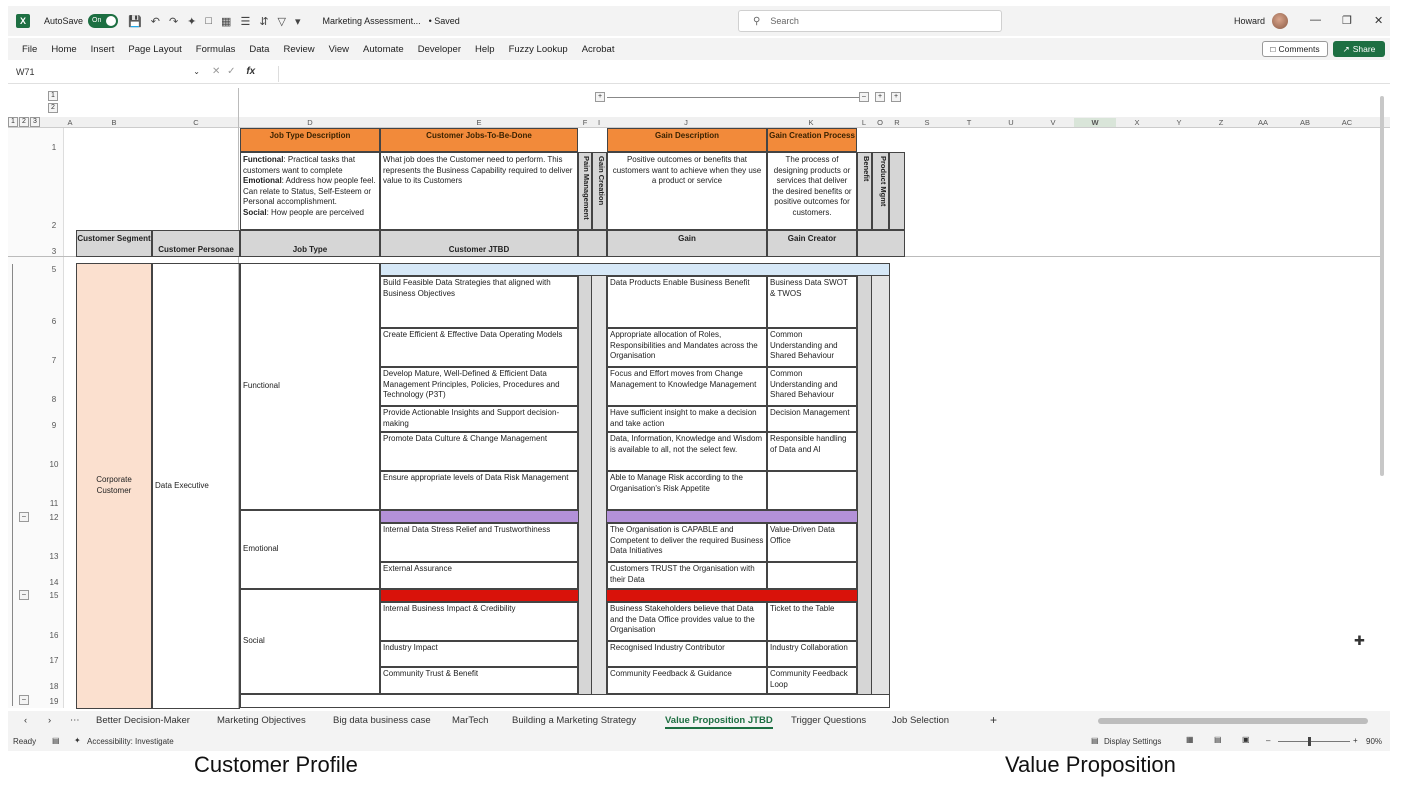 The image size is (1404, 801). I want to click on display-settings-button: Display Settings, so click(1132, 741).